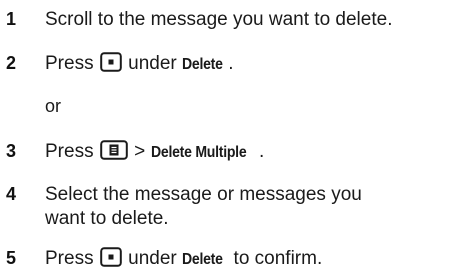 The width and height of the screenshot is (464, 274). Describe the element at coordinates (114, 153) in the screenshot. I see `menu-key-icon` at that location.